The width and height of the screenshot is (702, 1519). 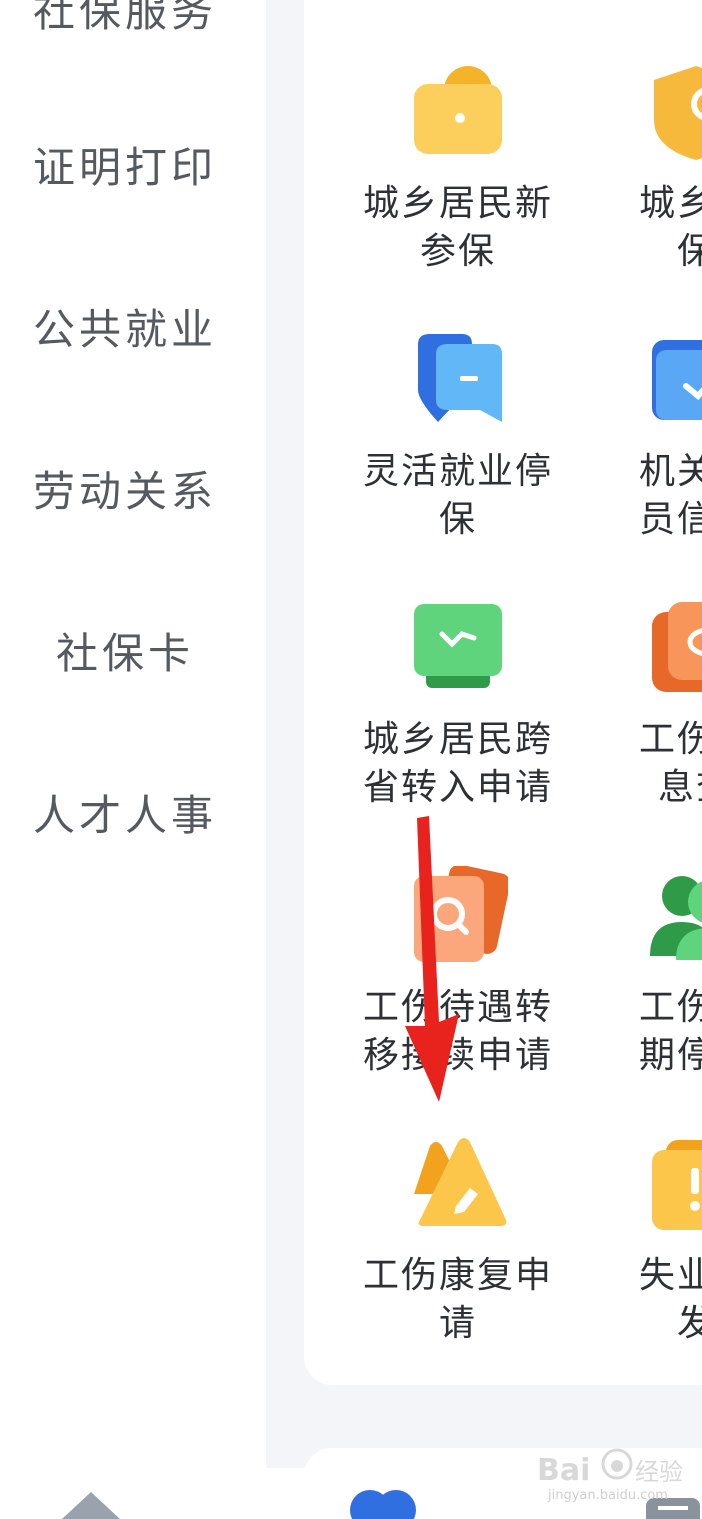 What do you see at coordinates (457, 763) in the screenshot?
I see `service-label: 城乡居民跨 省转入申请` at bounding box center [457, 763].